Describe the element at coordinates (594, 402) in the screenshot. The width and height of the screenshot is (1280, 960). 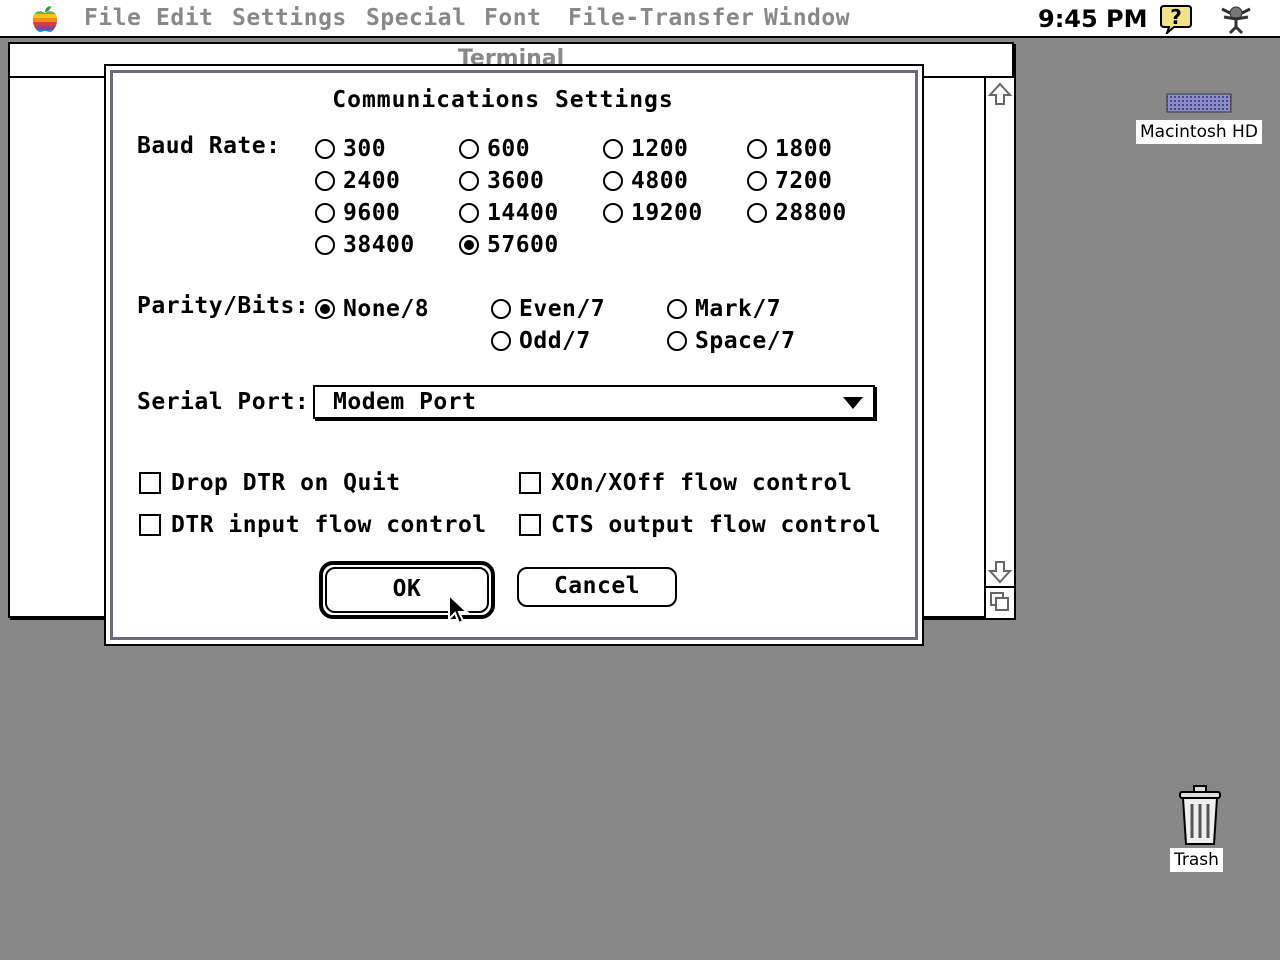
I see `serial-port-popup: Modem Port` at that location.